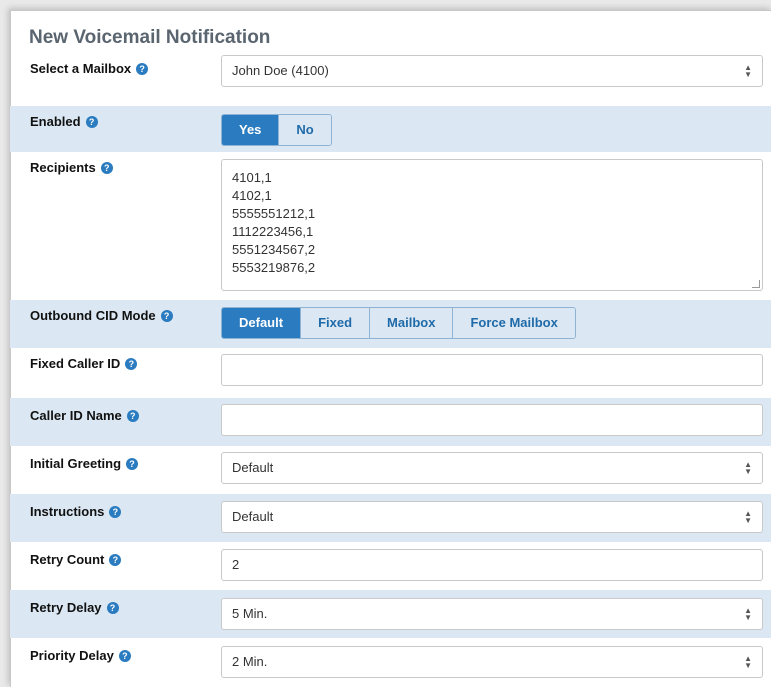 This screenshot has height=687, width=771. What do you see at coordinates (492, 420) in the screenshot?
I see `caller-id-name-input` at bounding box center [492, 420].